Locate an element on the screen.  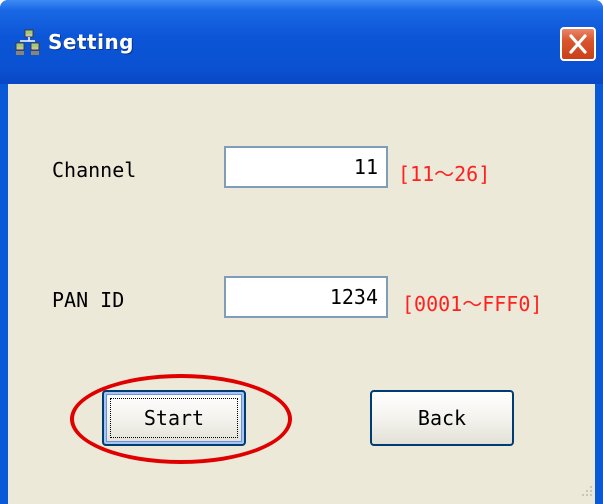
start-button: Start is located at coordinates (174, 418).